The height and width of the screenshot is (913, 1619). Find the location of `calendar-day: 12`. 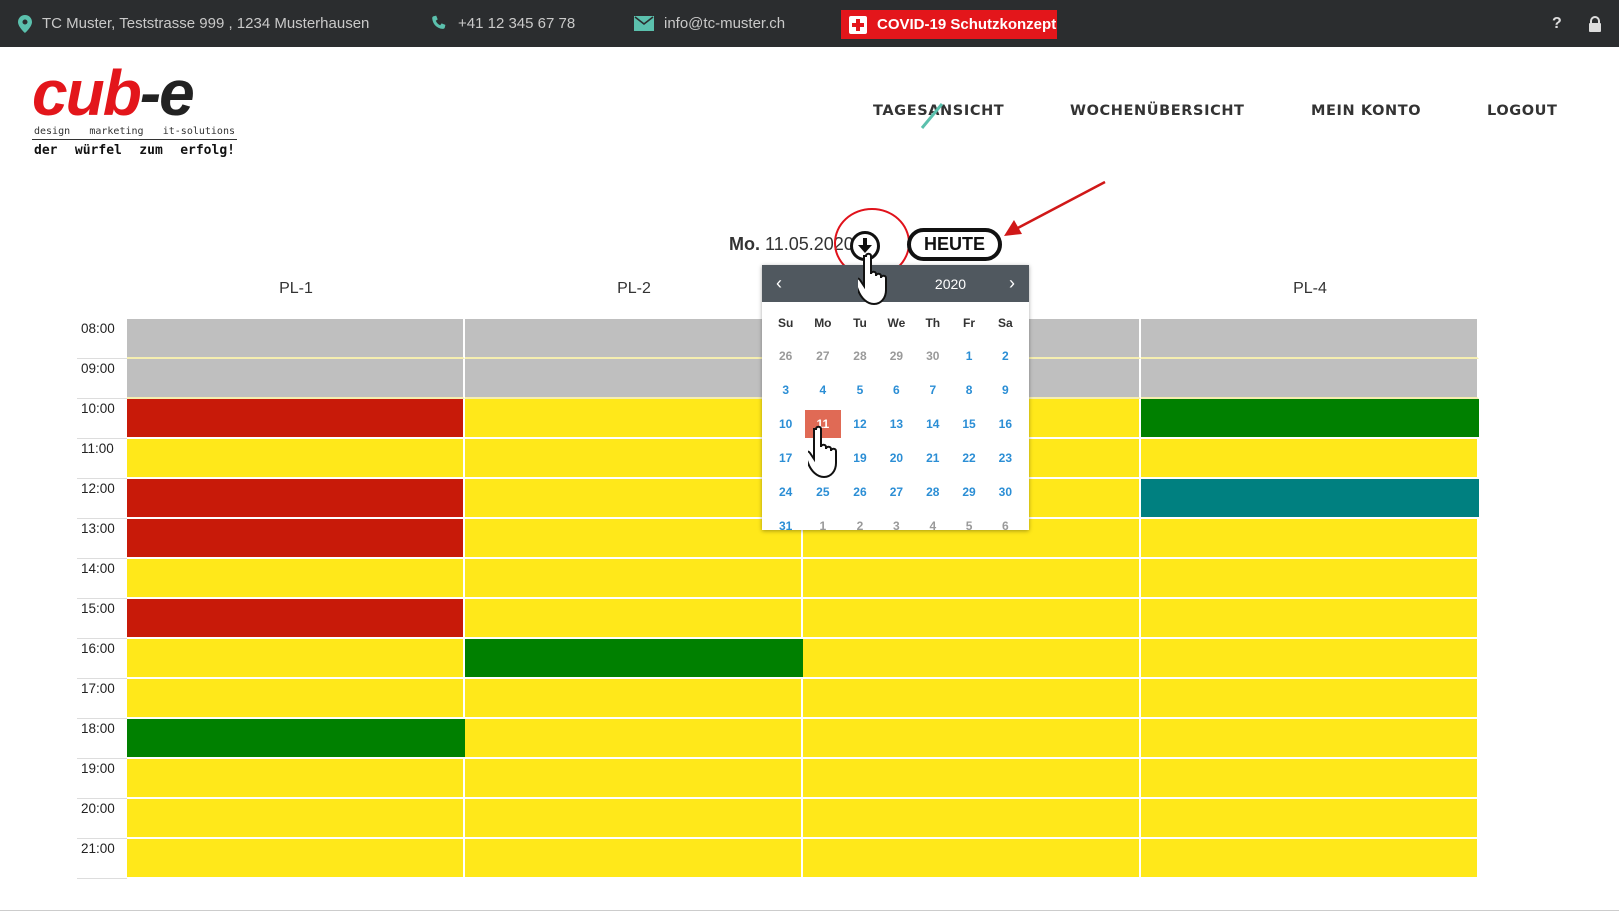

calendar-day: 12 is located at coordinates (860, 424).